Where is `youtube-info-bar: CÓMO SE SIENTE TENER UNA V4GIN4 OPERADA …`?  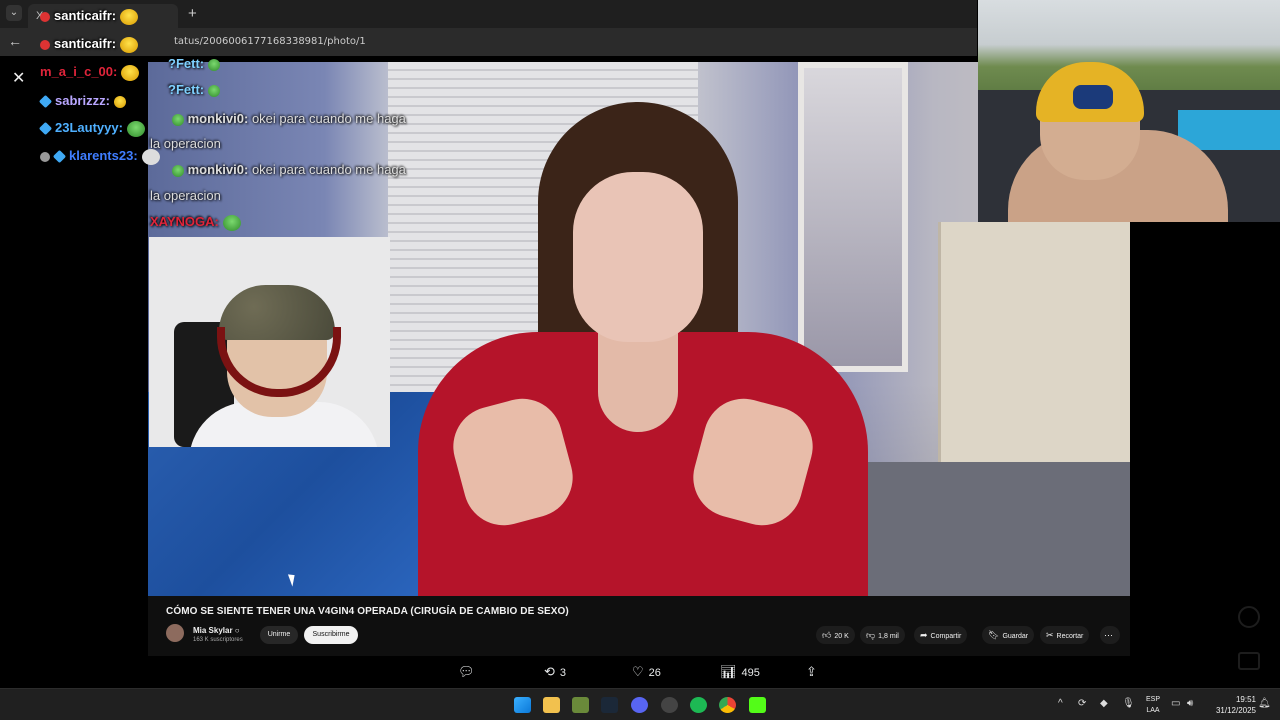
youtube-info-bar: CÓMO SE SIENTE TENER UNA V4GIN4 OPERADA … is located at coordinates (639, 626).